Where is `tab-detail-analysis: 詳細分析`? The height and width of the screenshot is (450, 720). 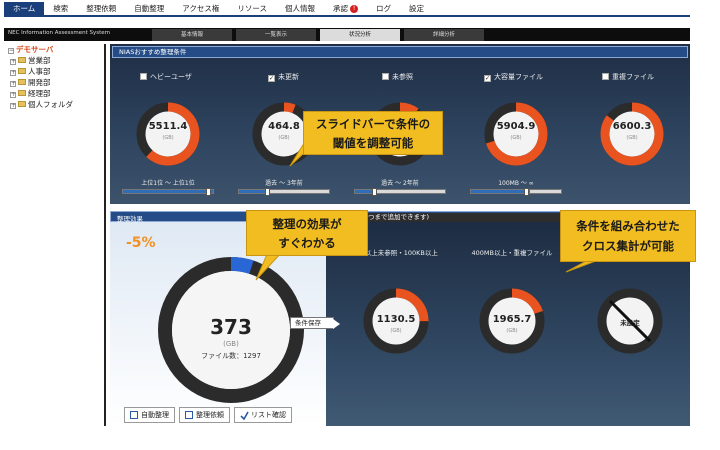 tab-detail-analysis: 詳細分析 is located at coordinates (444, 35).